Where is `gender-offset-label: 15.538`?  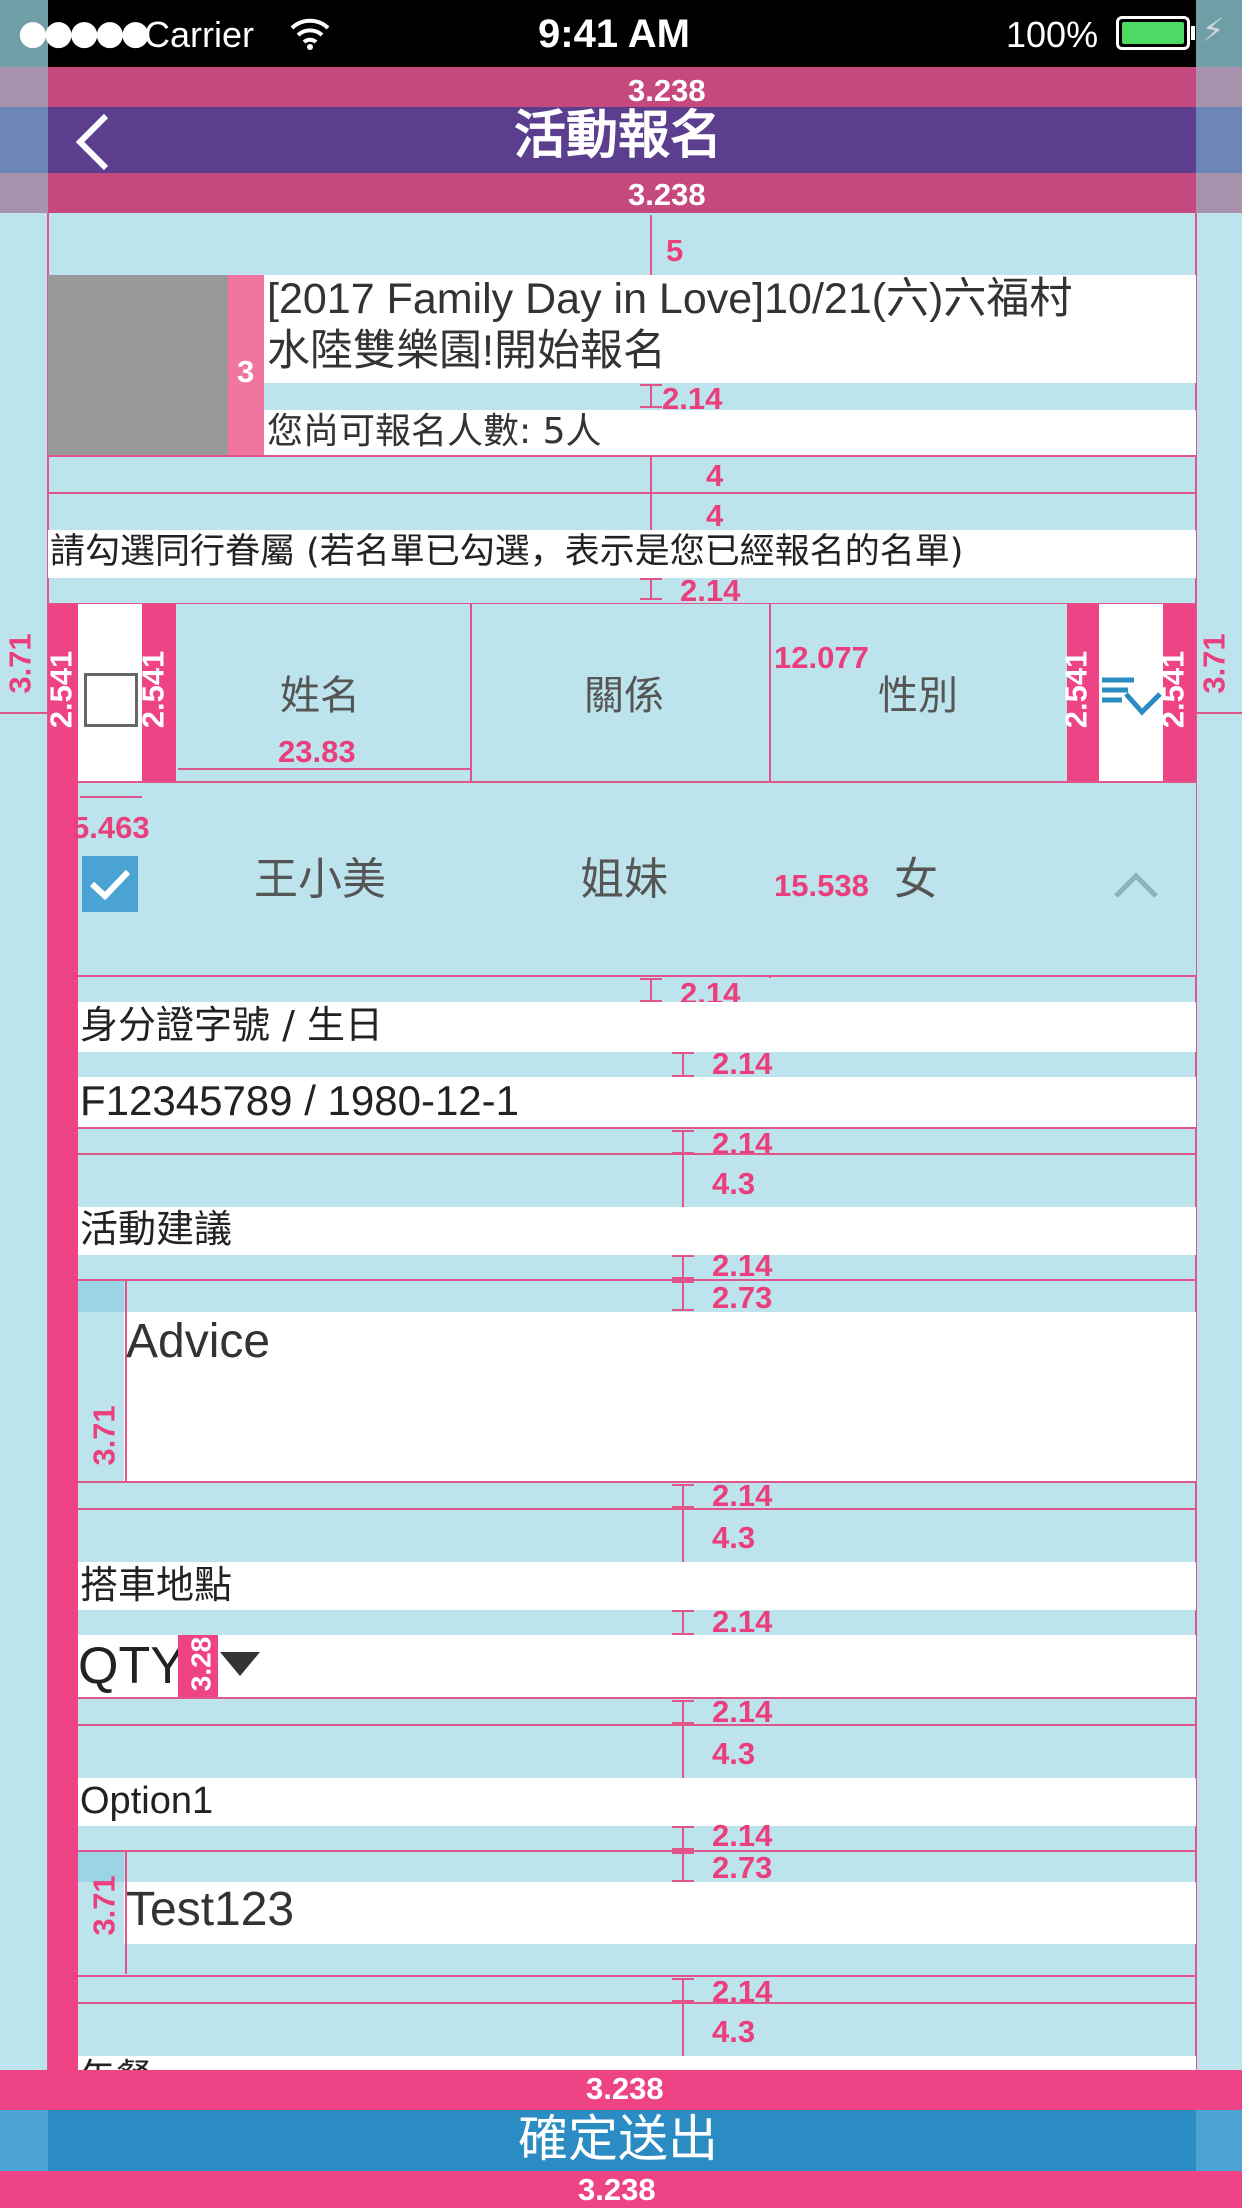
gender-offset-label: 15.538 is located at coordinates (821, 885).